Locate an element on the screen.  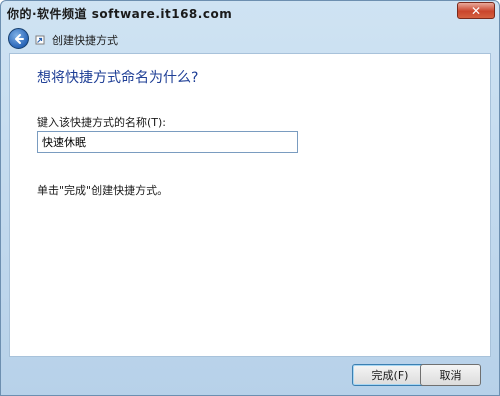
close-icon: ✕ is located at coordinates (476, 10).